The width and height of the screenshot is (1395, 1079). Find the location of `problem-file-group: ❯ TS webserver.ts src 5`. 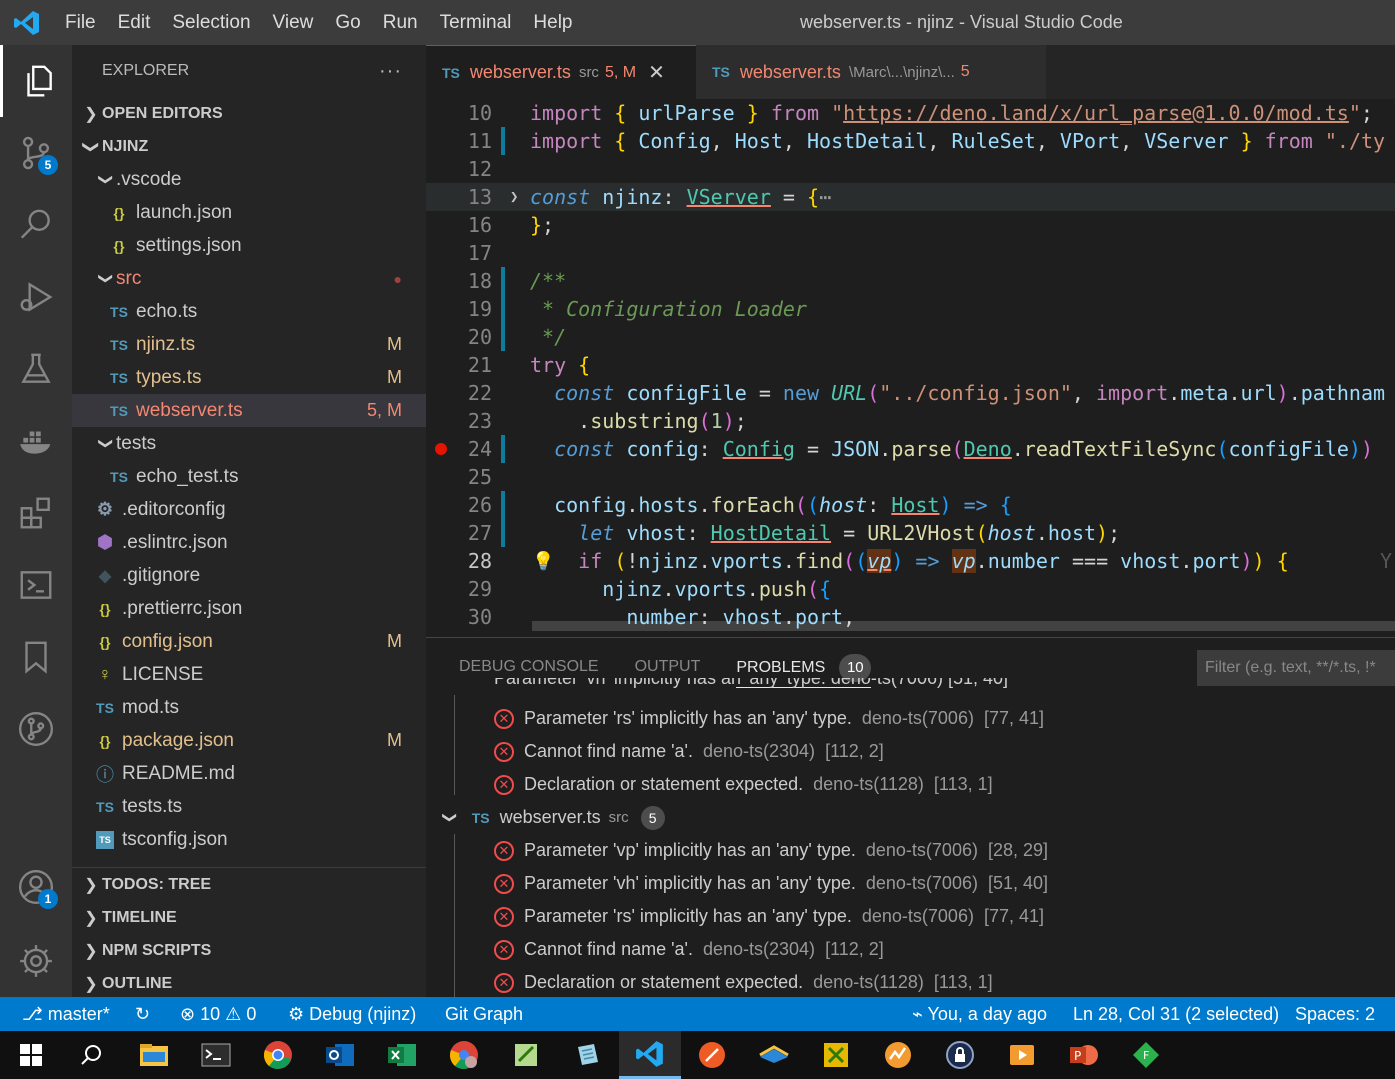

problem-file-group: ❯ TS webserver.ts src 5 is located at coordinates (553, 817).